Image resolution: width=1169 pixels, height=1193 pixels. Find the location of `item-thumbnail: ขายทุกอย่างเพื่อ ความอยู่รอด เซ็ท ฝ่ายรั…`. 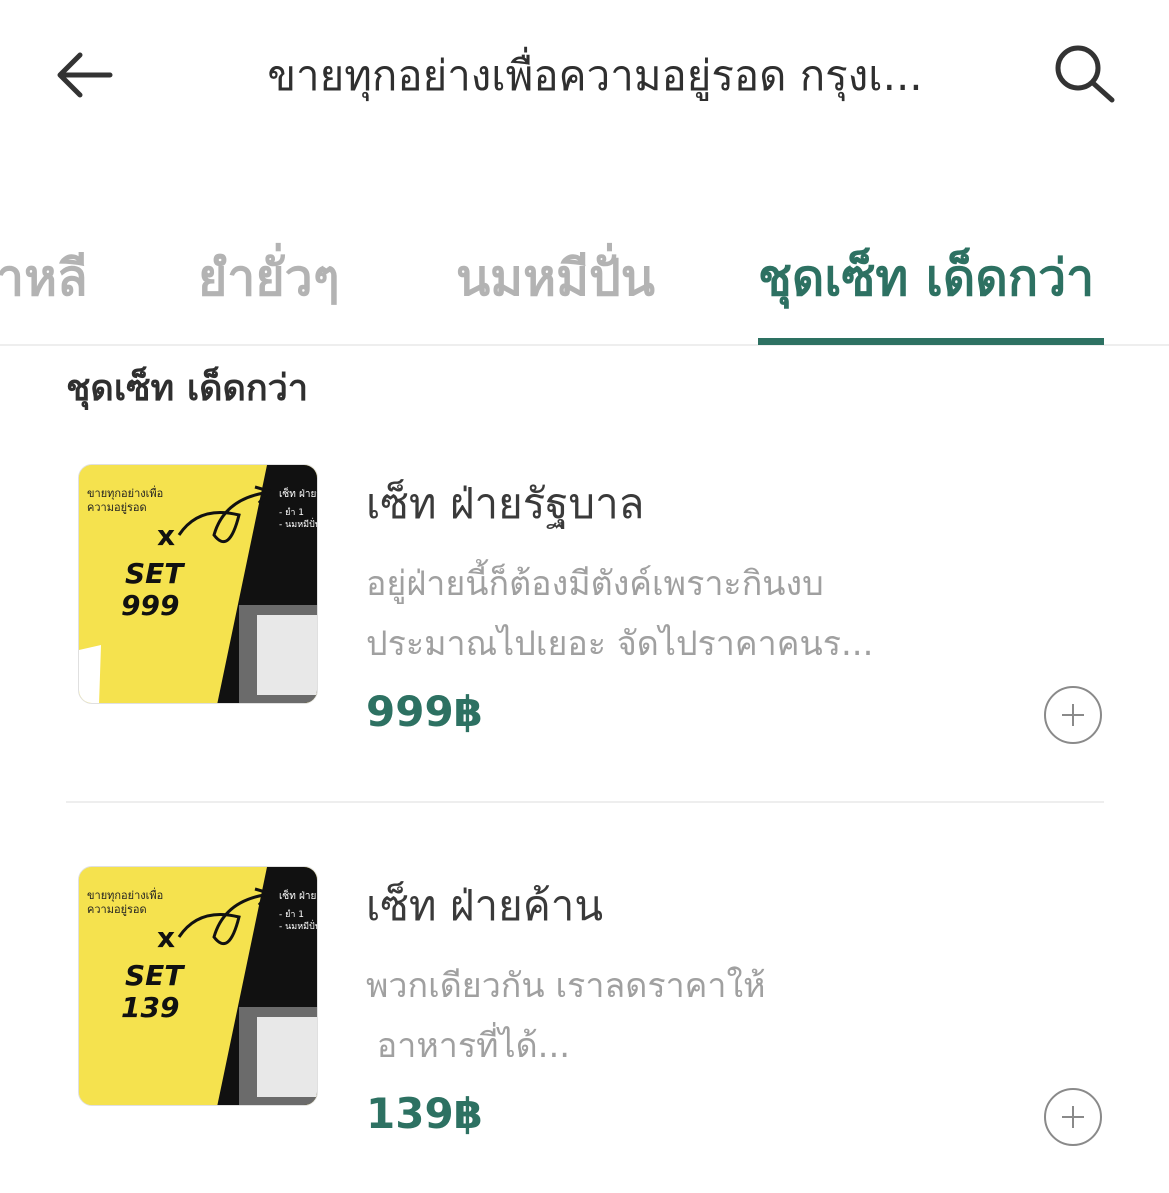

item-thumbnail: ขายทุกอย่างเพื่อ ความอยู่รอด เซ็ท ฝ่ายรั… is located at coordinates (198, 584).